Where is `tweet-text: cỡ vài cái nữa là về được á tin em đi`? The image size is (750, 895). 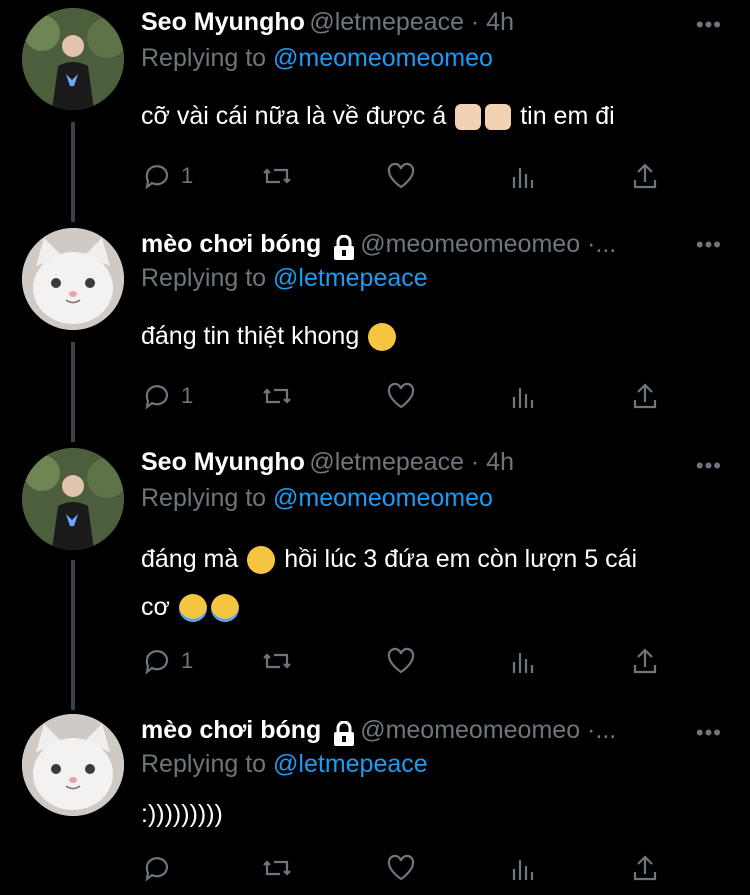
tweet-text: cỡ vài cái nữa là về được á tin em đi is located at coordinates (436, 116).